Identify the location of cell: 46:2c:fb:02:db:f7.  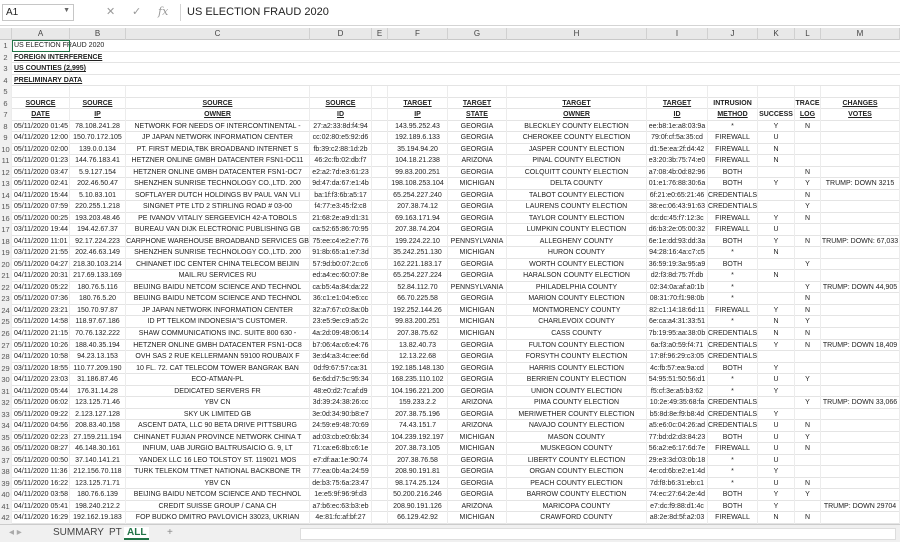
(341, 161).